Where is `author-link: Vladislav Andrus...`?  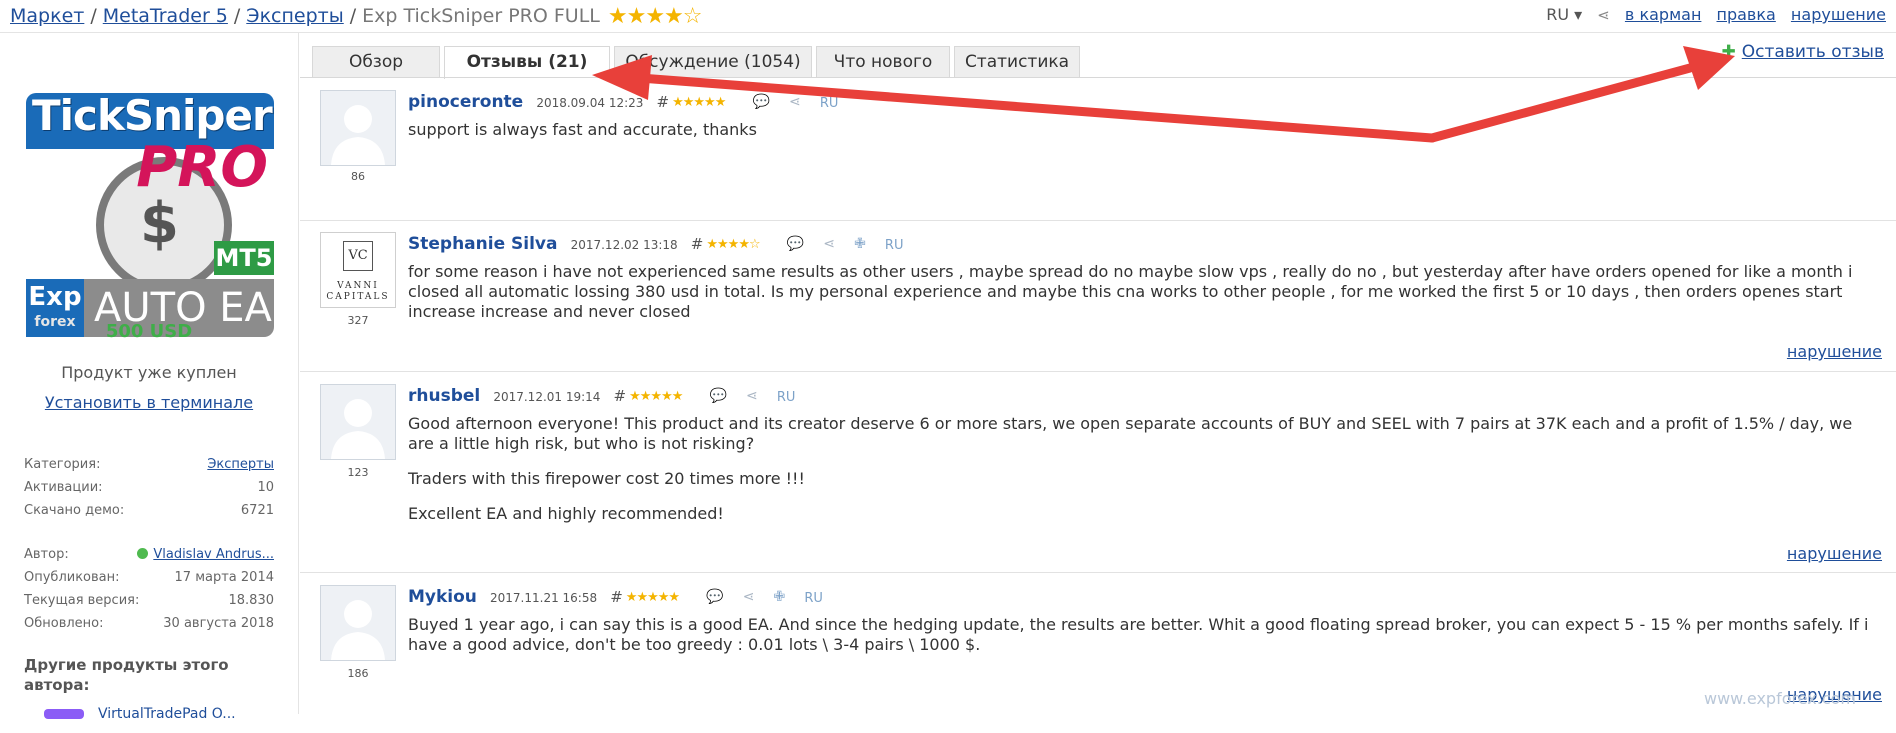
author-link: Vladislav Andrus... is located at coordinates (205, 554).